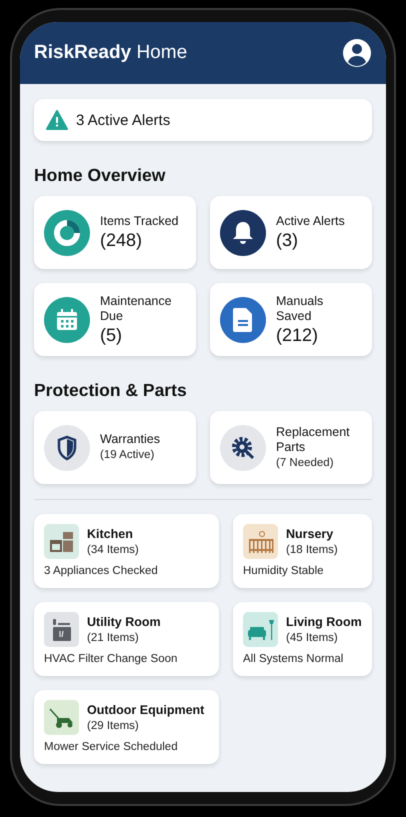  Describe the element at coordinates (101, 571) in the screenshot. I see `room-status: 3 Appliances Checked` at that location.